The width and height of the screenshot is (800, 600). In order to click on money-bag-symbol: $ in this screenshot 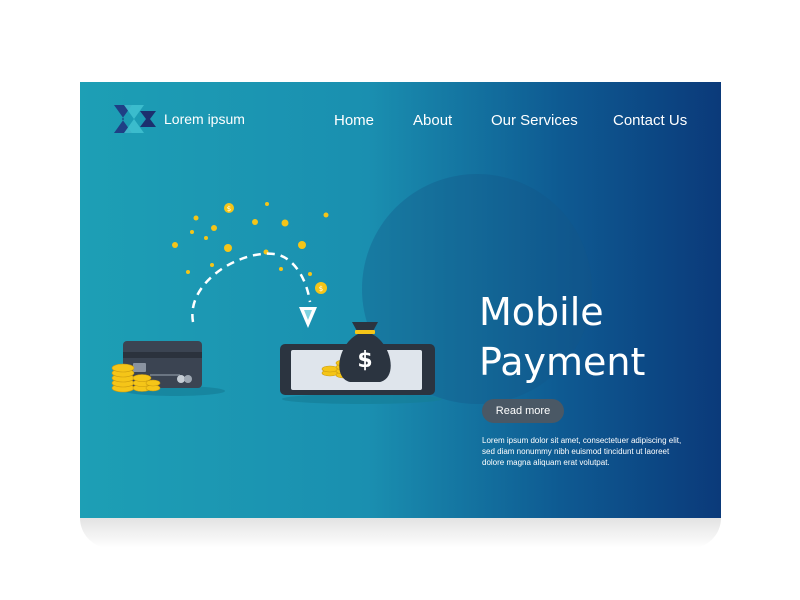, I will do `click(364, 360)`.